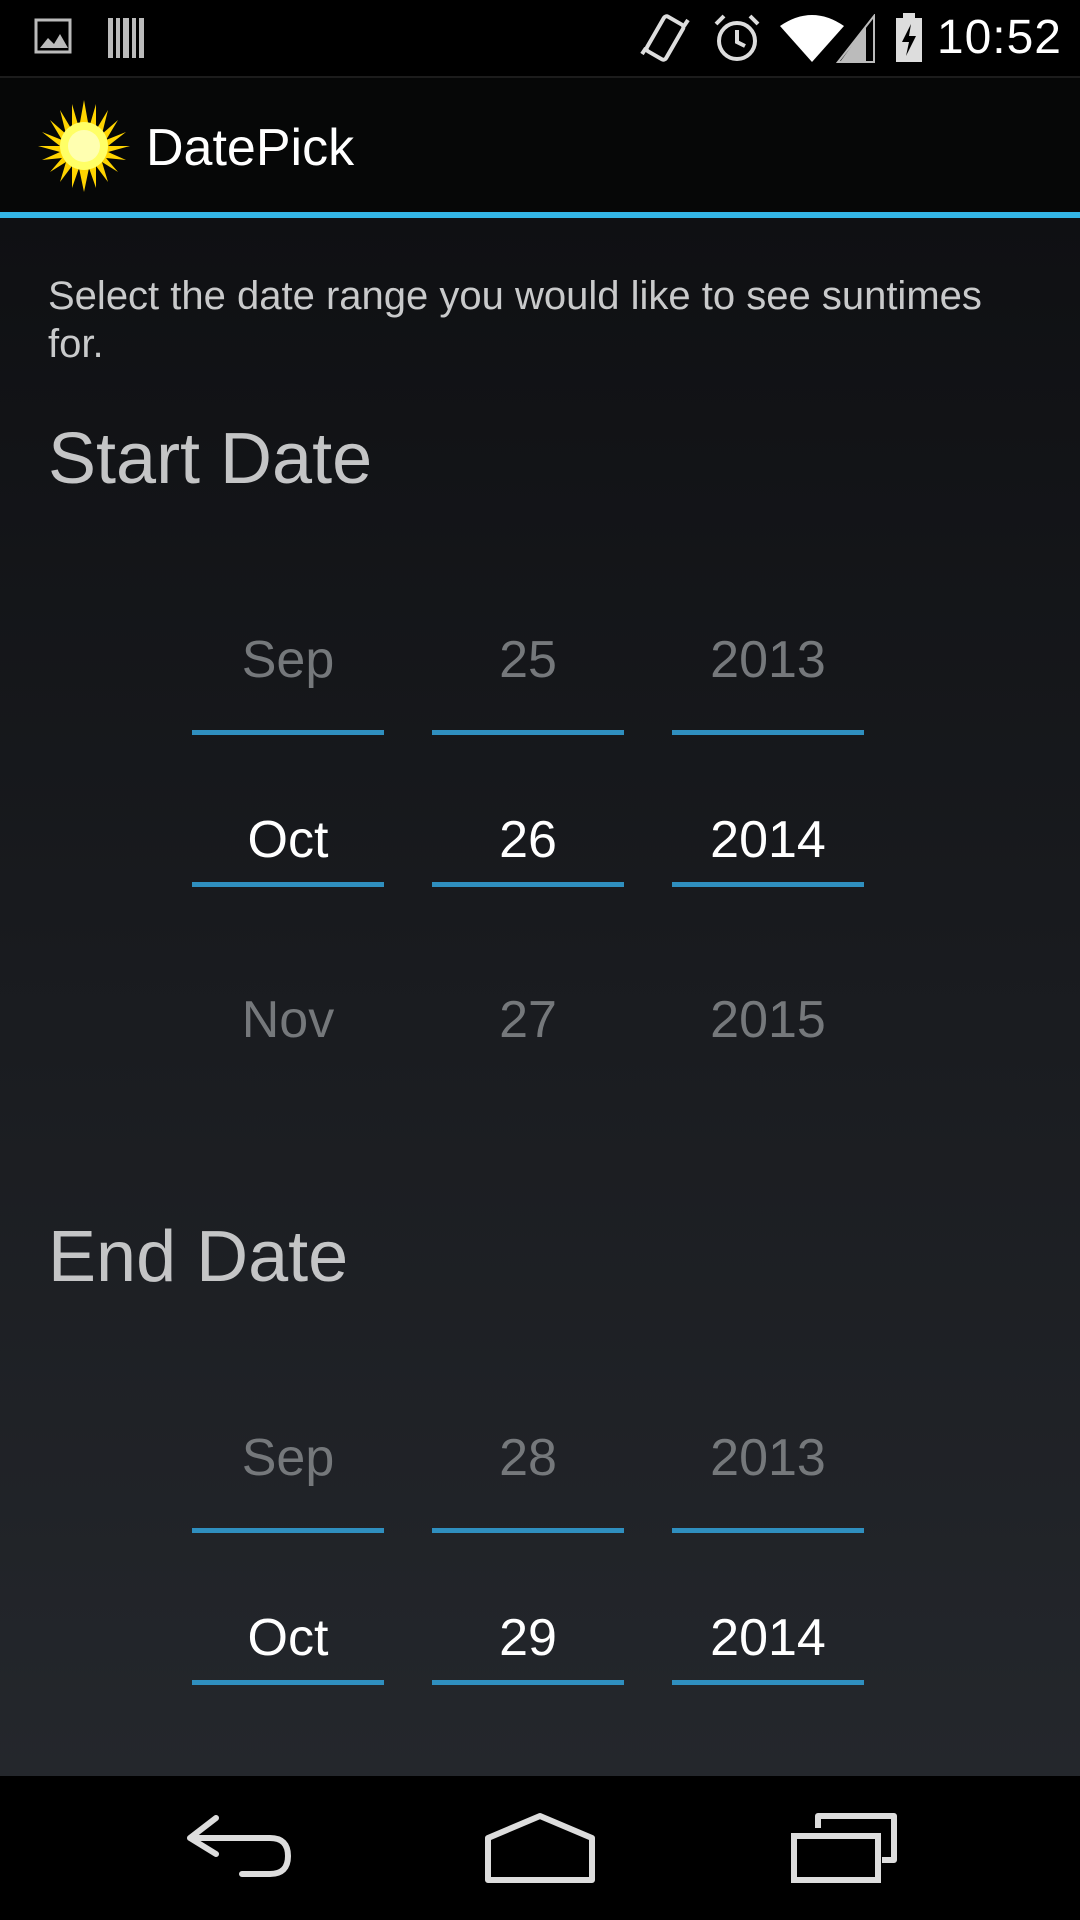 This screenshot has height=1920, width=1080. Describe the element at coordinates (855, 38) in the screenshot. I see `signal-icon` at that location.